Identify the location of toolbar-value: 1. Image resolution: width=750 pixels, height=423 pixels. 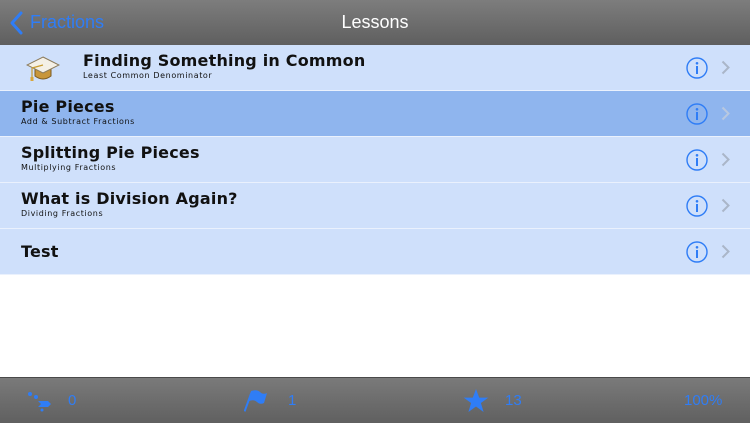
(292, 400).